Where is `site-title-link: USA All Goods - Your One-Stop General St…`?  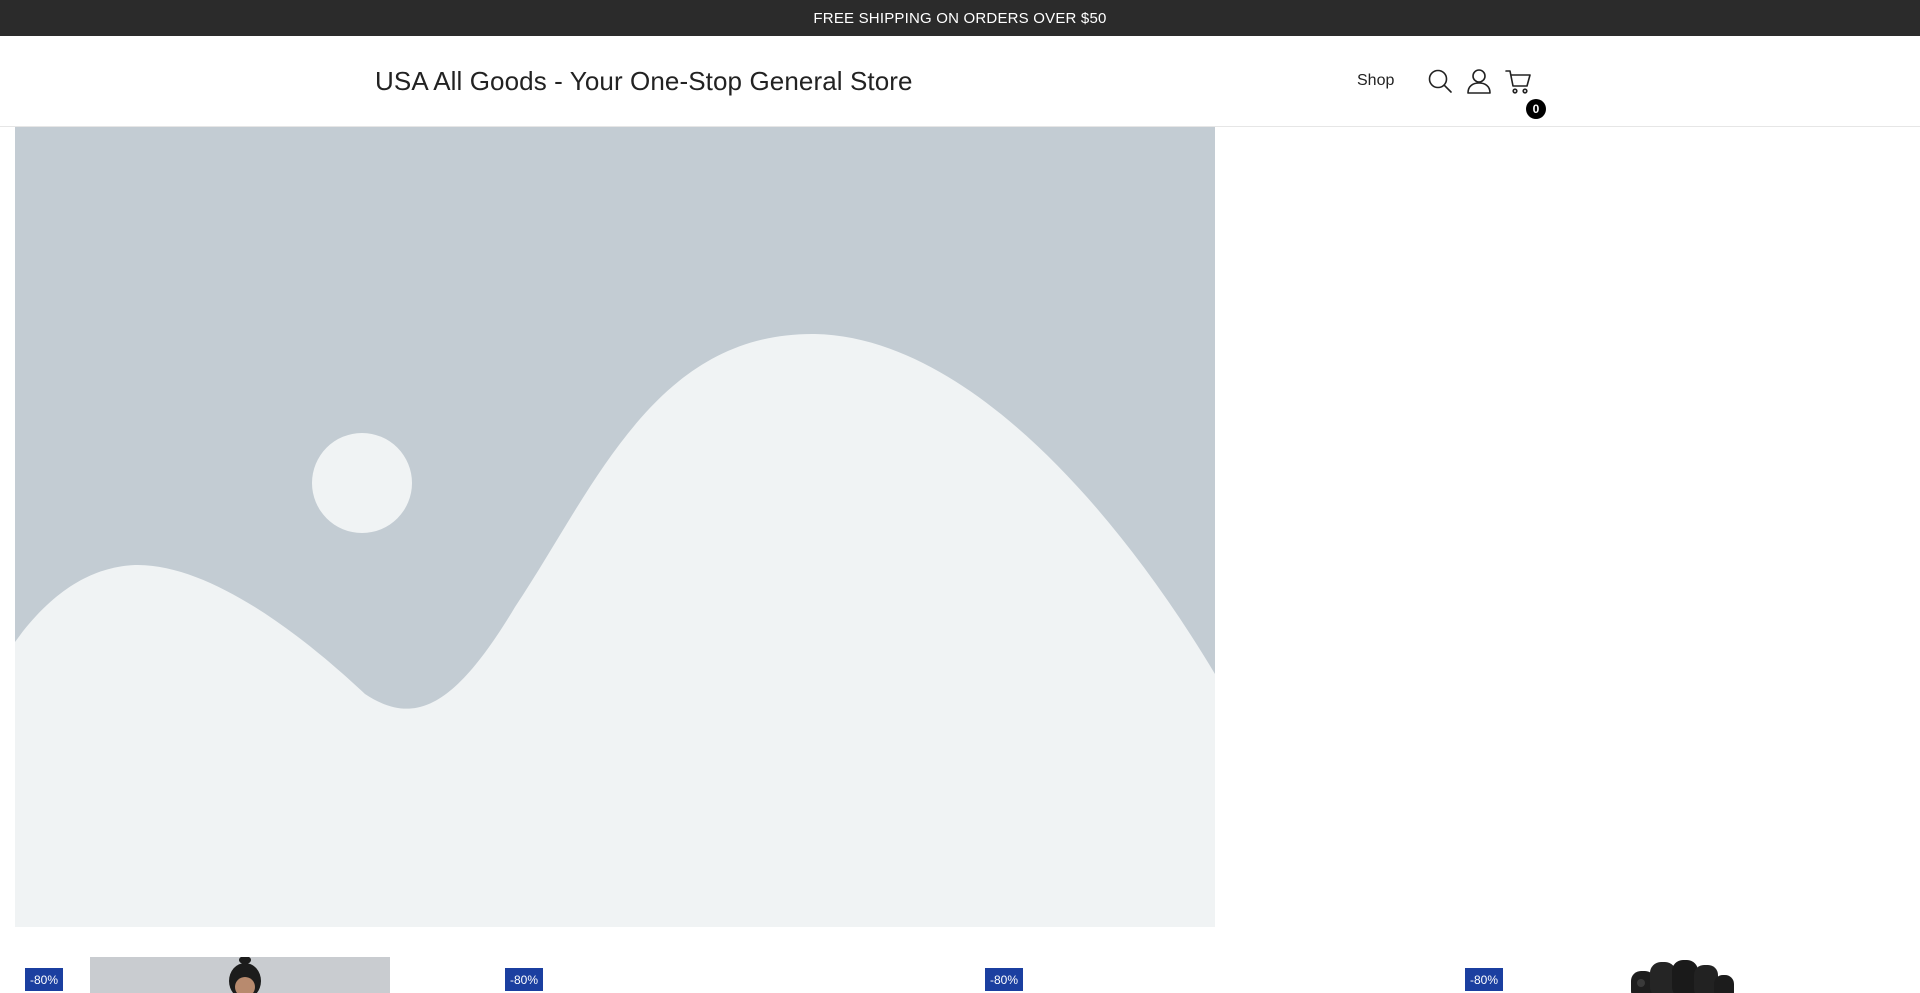
site-title-link: USA All Goods - Your One-Stop General St… is located at coordinates (644, 81).